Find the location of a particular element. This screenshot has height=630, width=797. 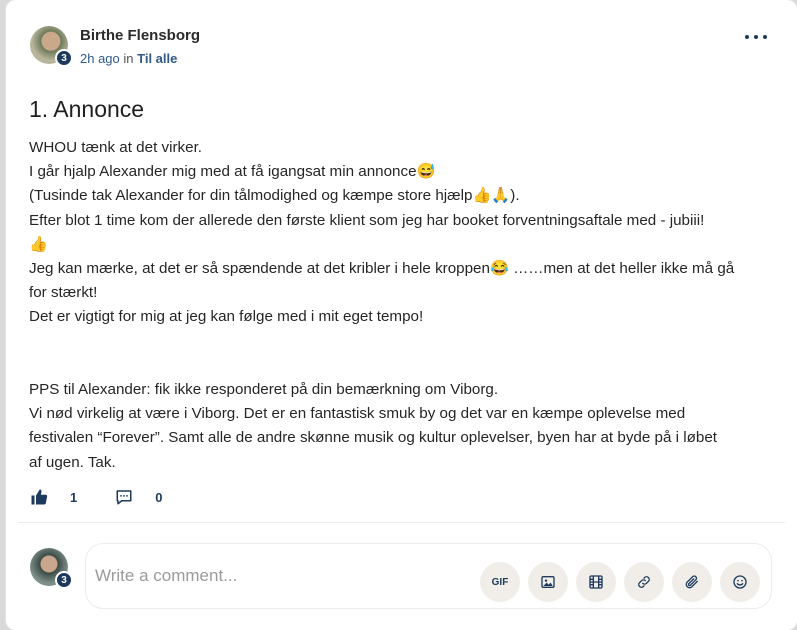

comment-count: 0 is located at coordinates (159, 497).